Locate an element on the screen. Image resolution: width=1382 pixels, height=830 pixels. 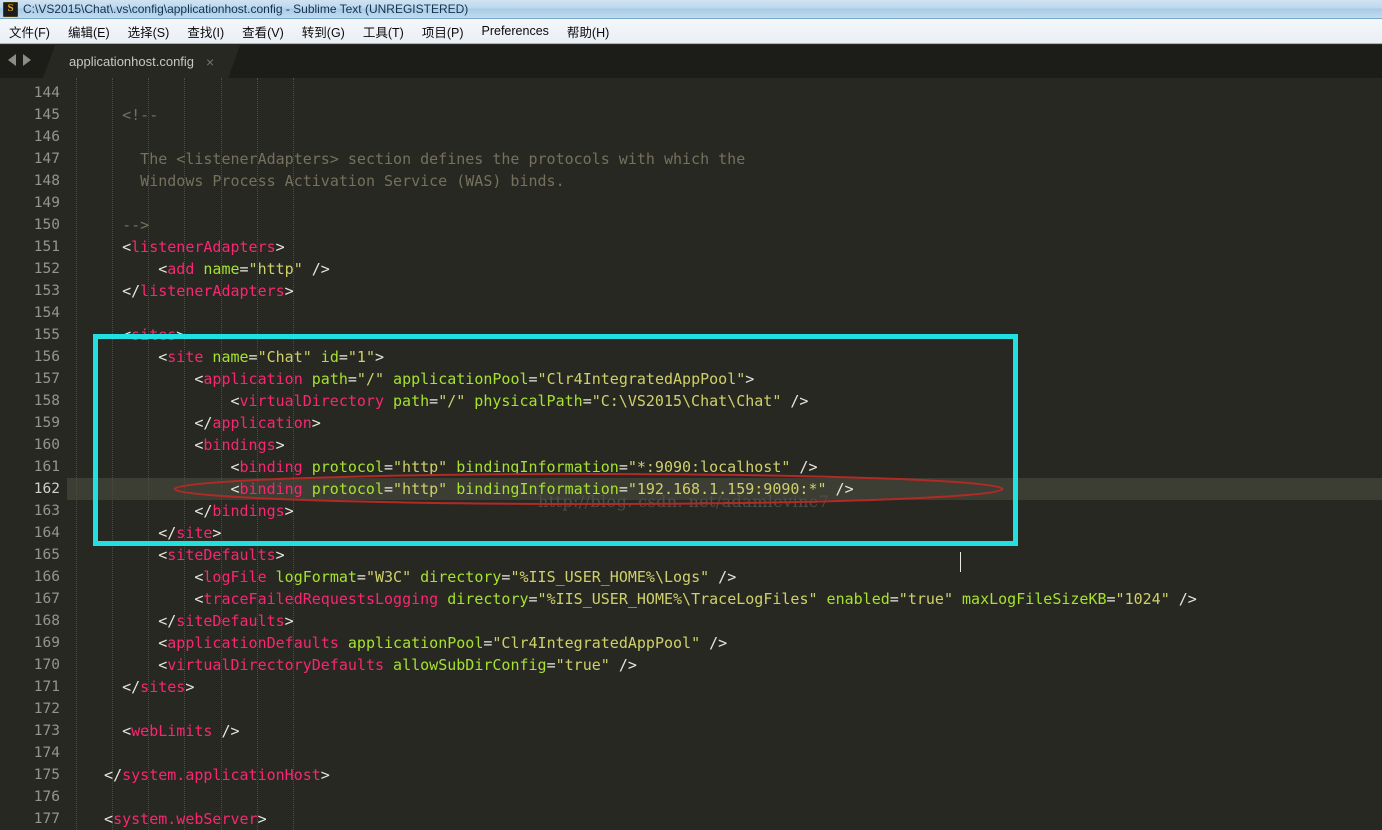
code-line: <siteDefaults> is located at coordinates (221, 555).